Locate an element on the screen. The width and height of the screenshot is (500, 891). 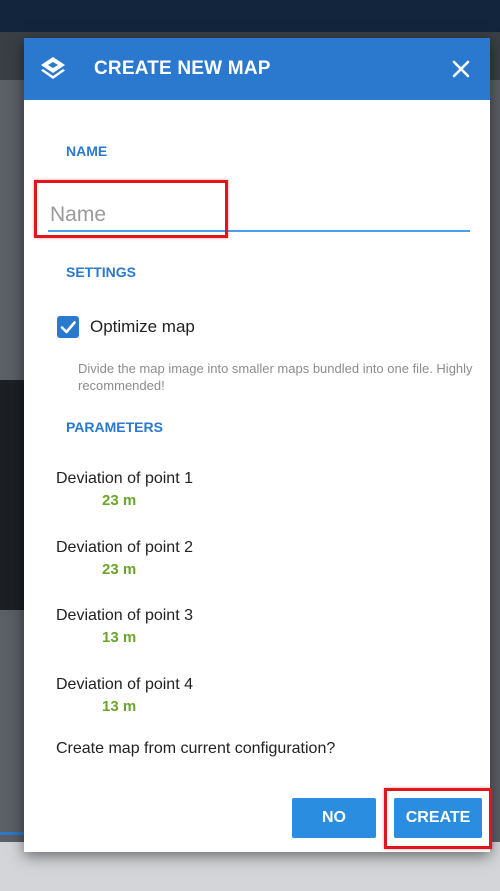
dialog-header: CREATE NEW MAP is located at coordinates (257, 69).